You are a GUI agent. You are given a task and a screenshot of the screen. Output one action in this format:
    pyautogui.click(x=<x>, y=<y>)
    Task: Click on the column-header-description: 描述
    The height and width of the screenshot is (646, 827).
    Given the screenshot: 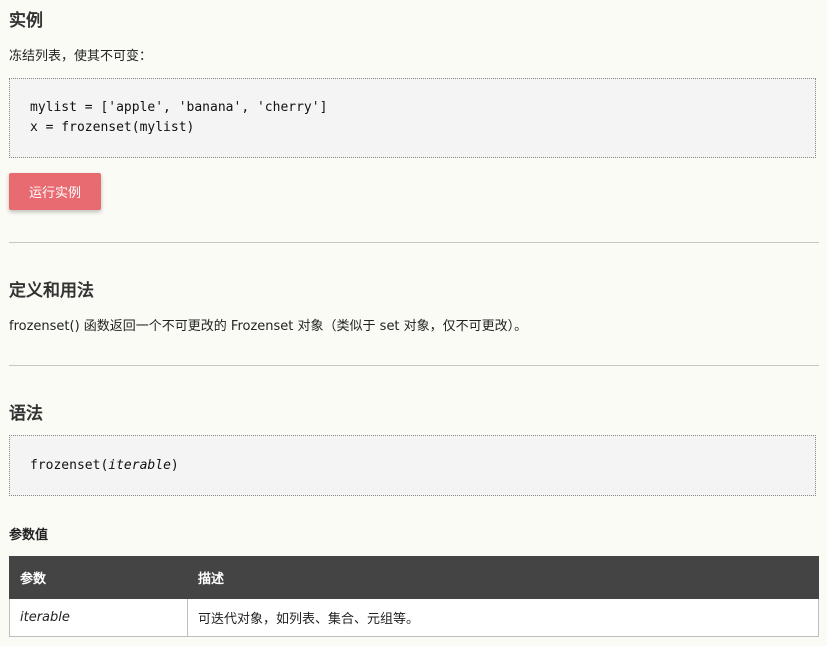 What is the action you would take?
    pyautogui.click(x=503, y=577)
    